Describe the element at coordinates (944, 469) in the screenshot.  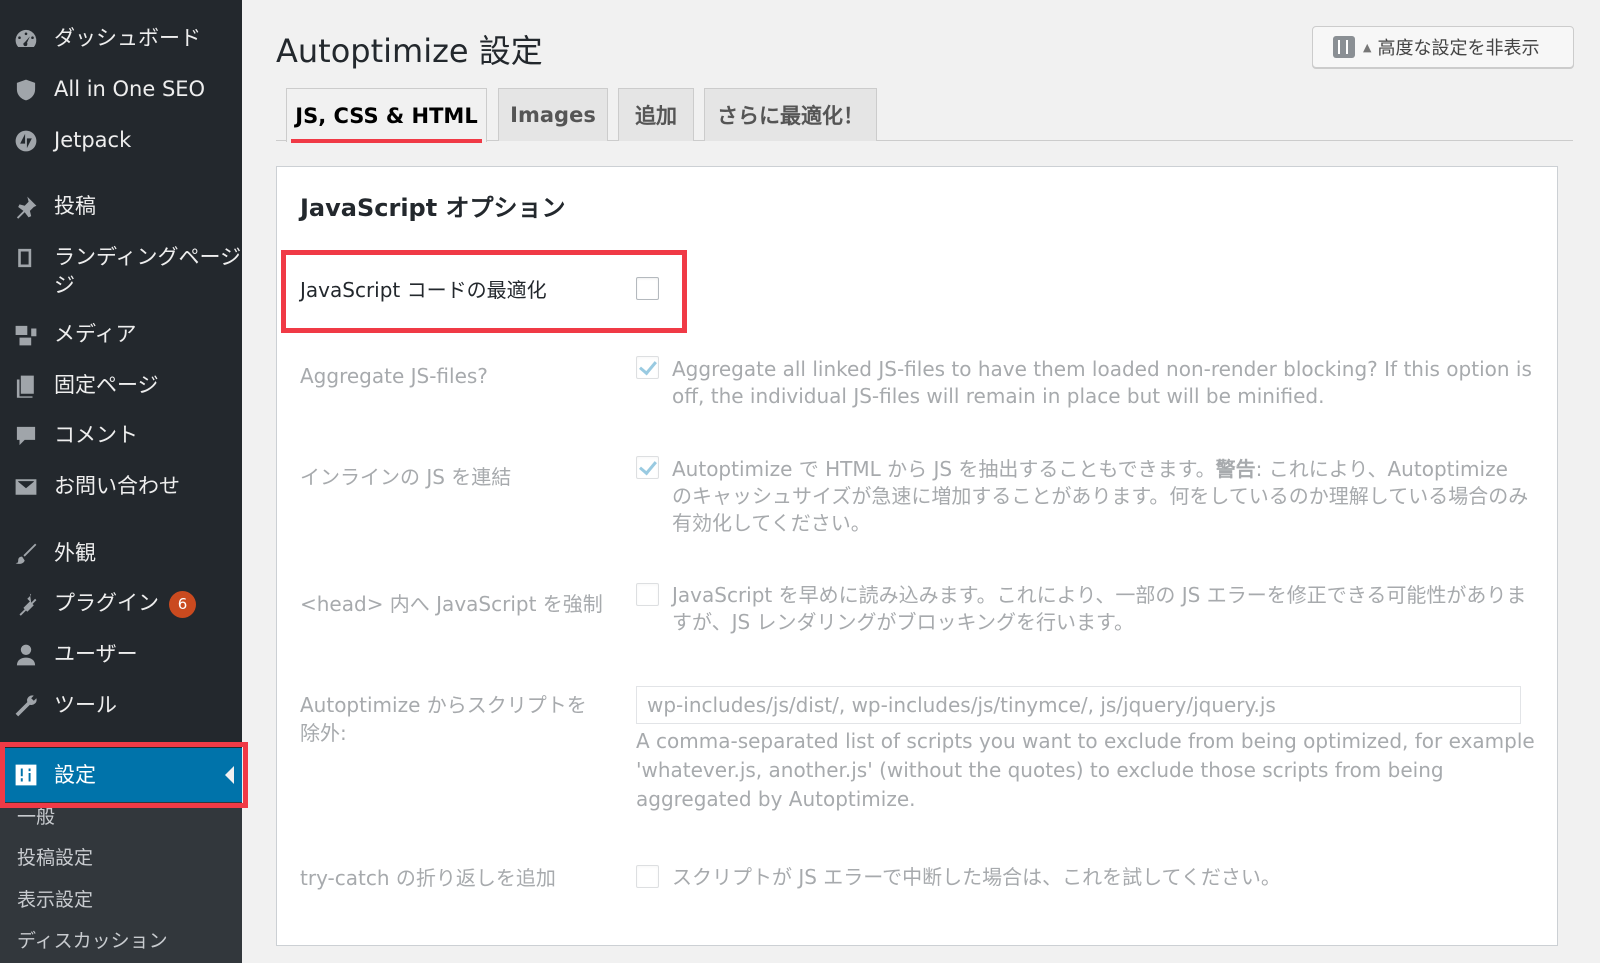
I see `description-text: Autoptimize で HTML から JS を抽出することもできます。` at that location.